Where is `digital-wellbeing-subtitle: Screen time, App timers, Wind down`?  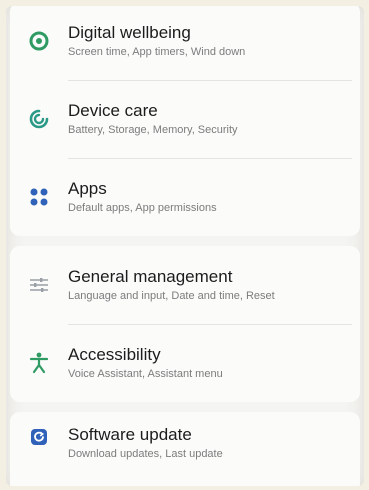 digital-wellbeing-subtitle: Screen time, App timers, Wind down is located at coordinates (157, 52).